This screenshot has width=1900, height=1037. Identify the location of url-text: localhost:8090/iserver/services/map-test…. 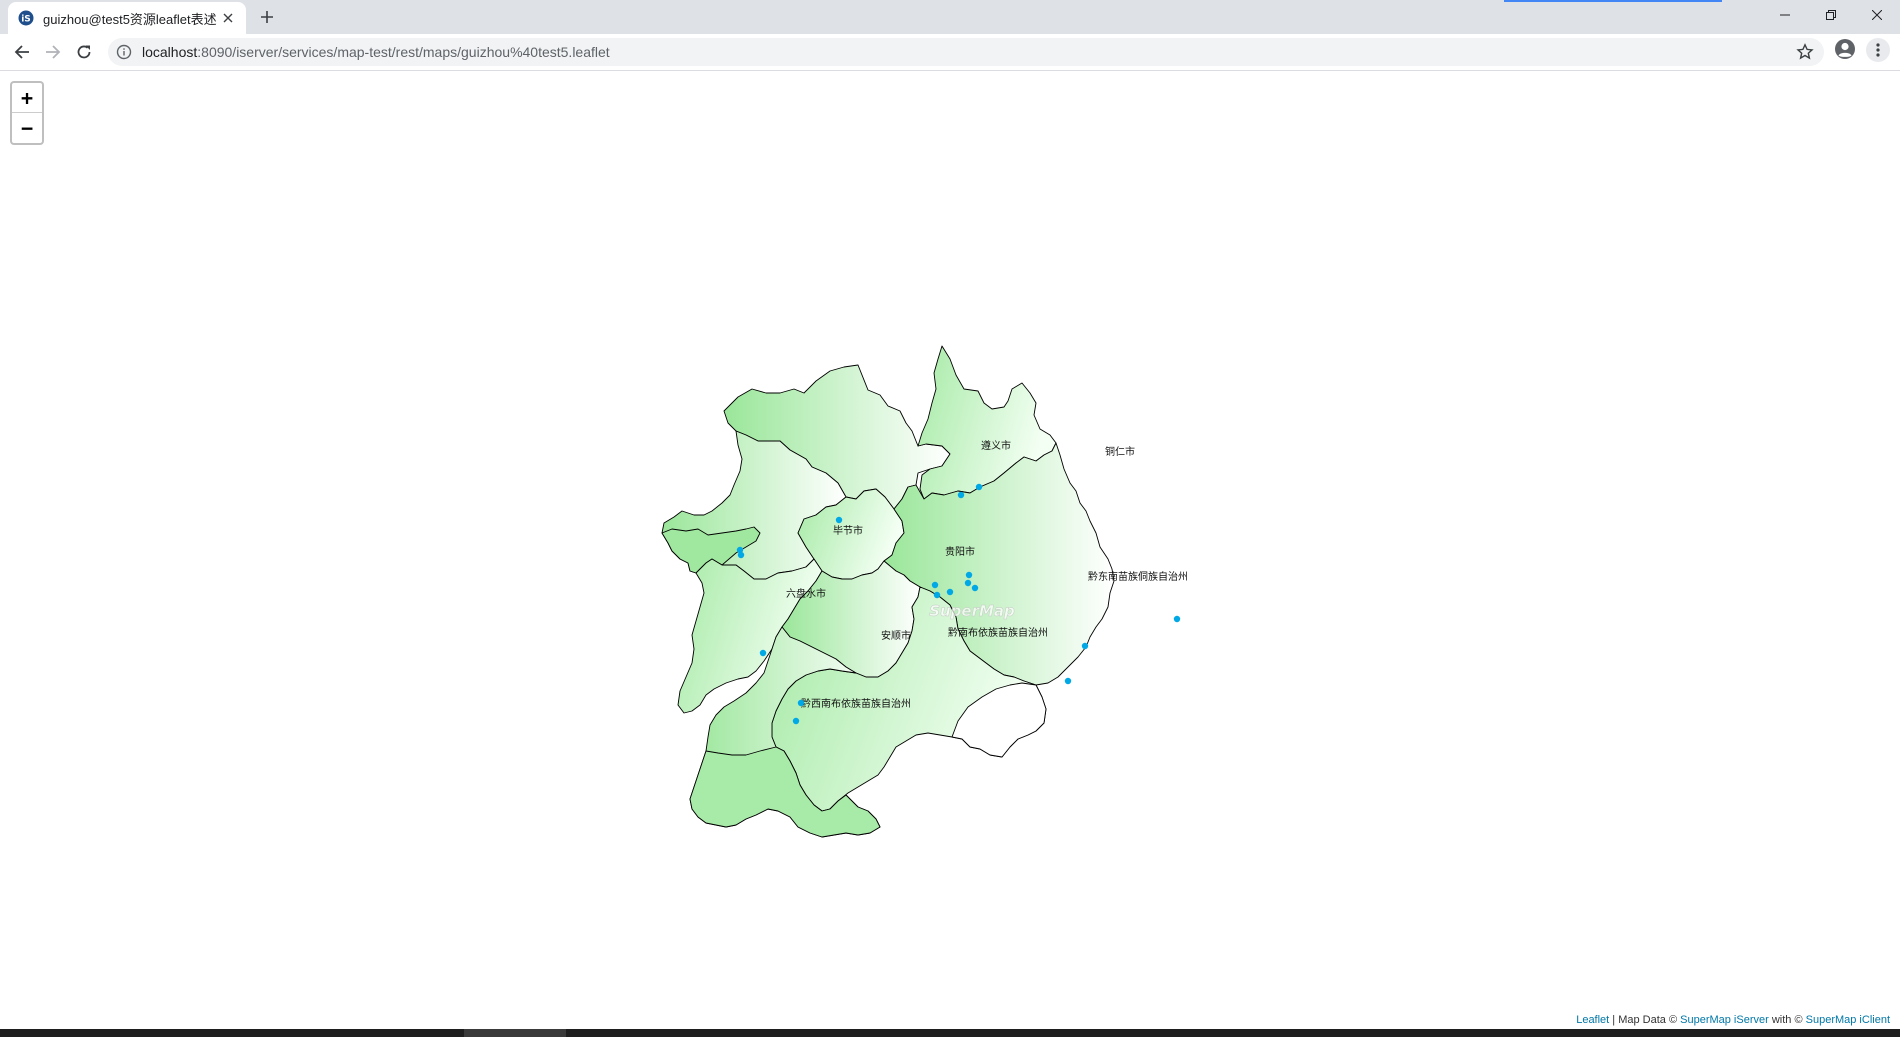
(376, 52).